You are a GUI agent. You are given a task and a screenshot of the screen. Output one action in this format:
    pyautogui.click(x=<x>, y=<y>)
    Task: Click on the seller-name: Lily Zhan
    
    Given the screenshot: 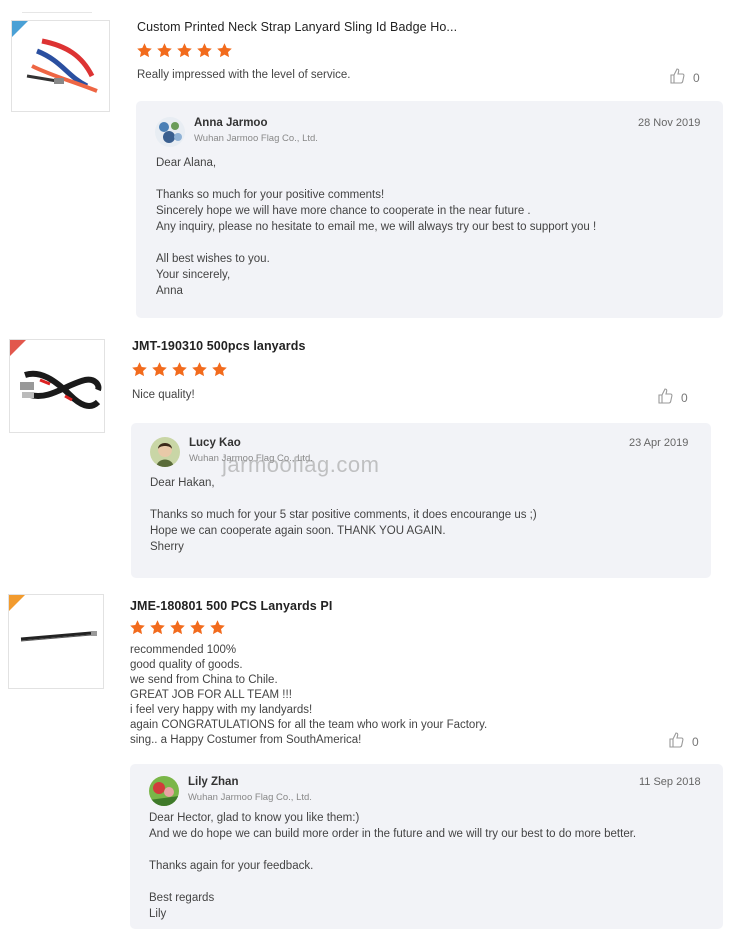 What is the action you would take?
    pyautogui.click(x=213, y=782)
    